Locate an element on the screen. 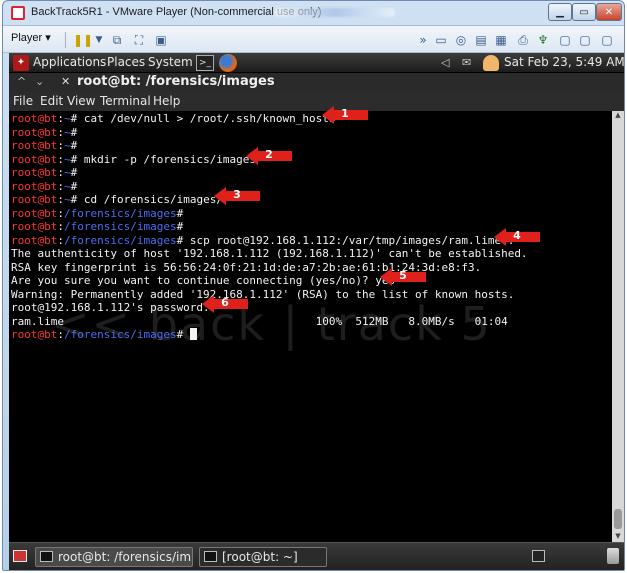 This screenshot has height=573, width=627. sound-icon: ▢ is located at coordinates (585, 40).